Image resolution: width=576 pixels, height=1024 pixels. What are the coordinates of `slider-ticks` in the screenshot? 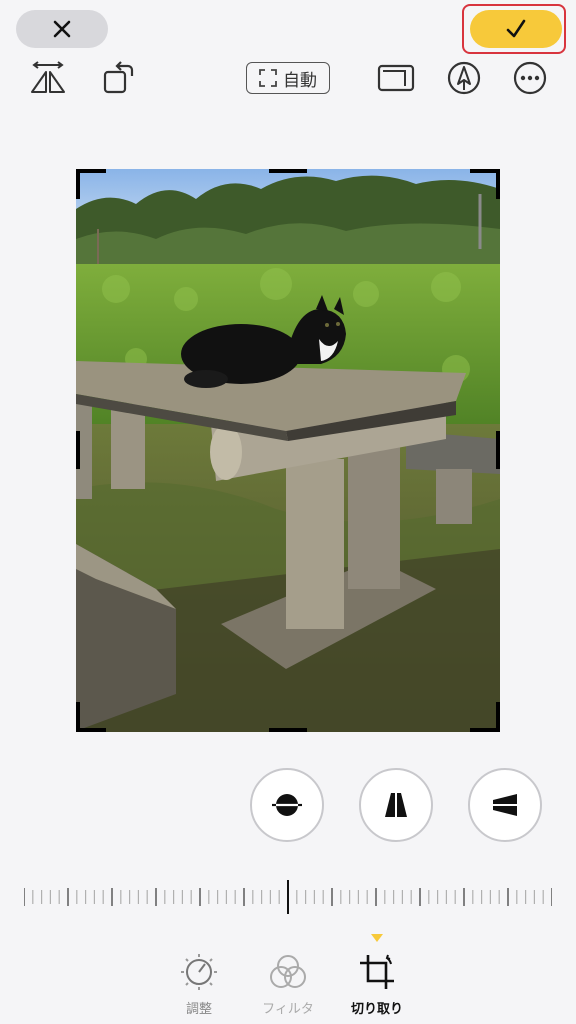 It's located at (288, 897).